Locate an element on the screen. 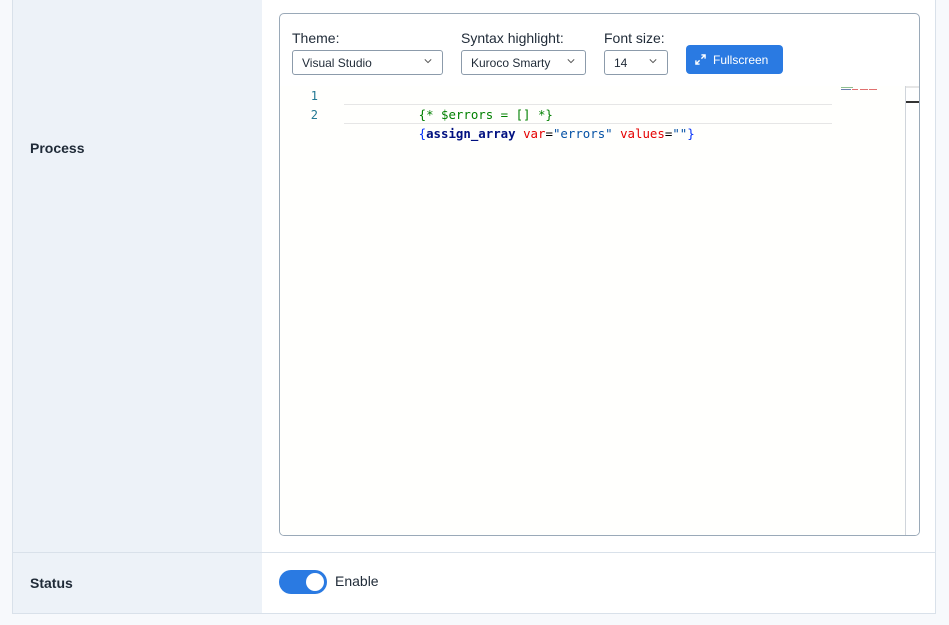 This screenshot has height=625, width=949. fullscreen-button-label: Fullscreen is located at coordinates (741, 59).